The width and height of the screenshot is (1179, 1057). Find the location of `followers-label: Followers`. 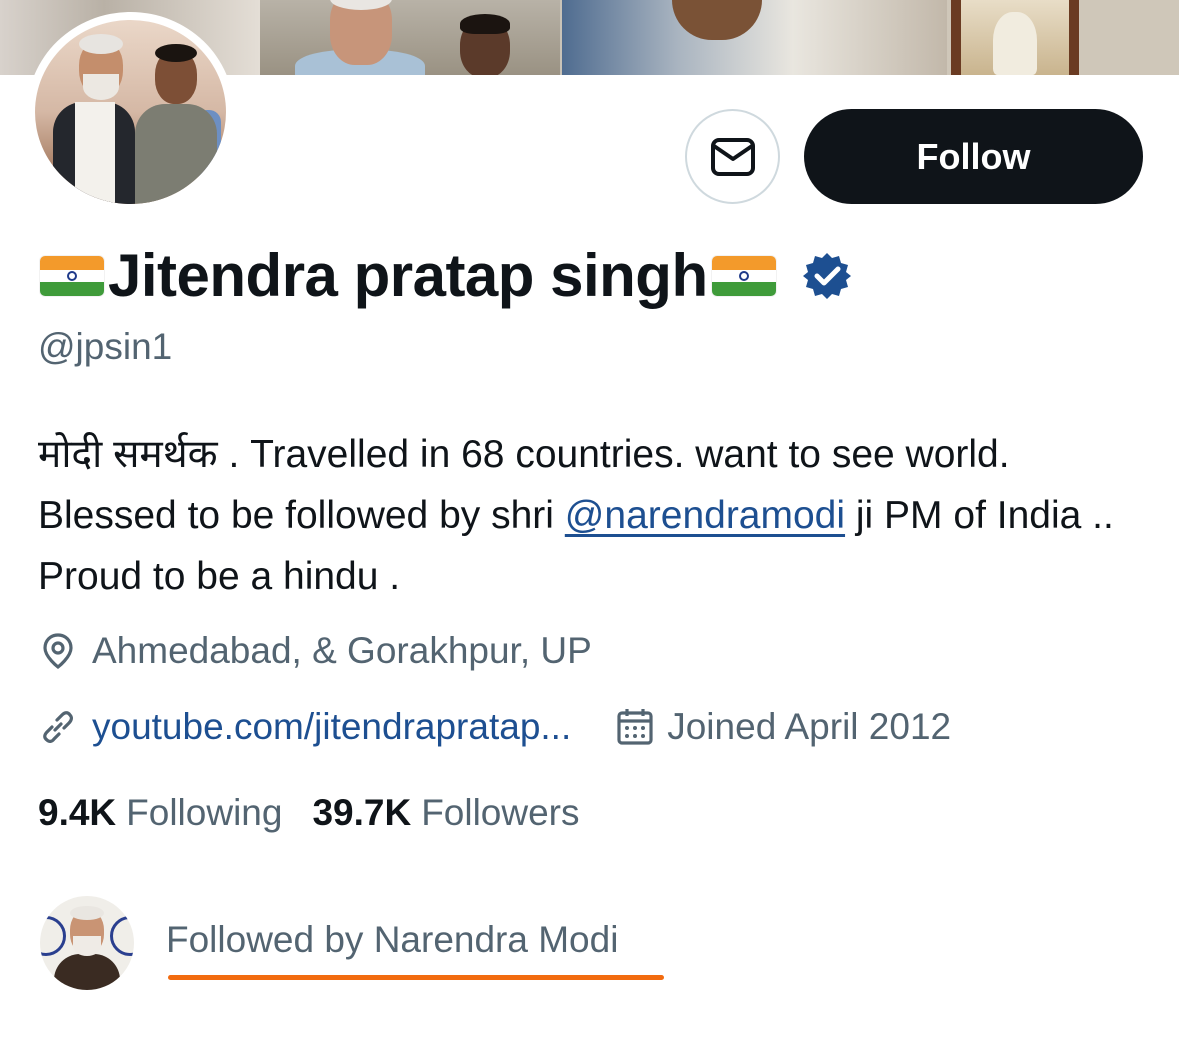

followers-label: Followers is located at coordinates (500, 812).